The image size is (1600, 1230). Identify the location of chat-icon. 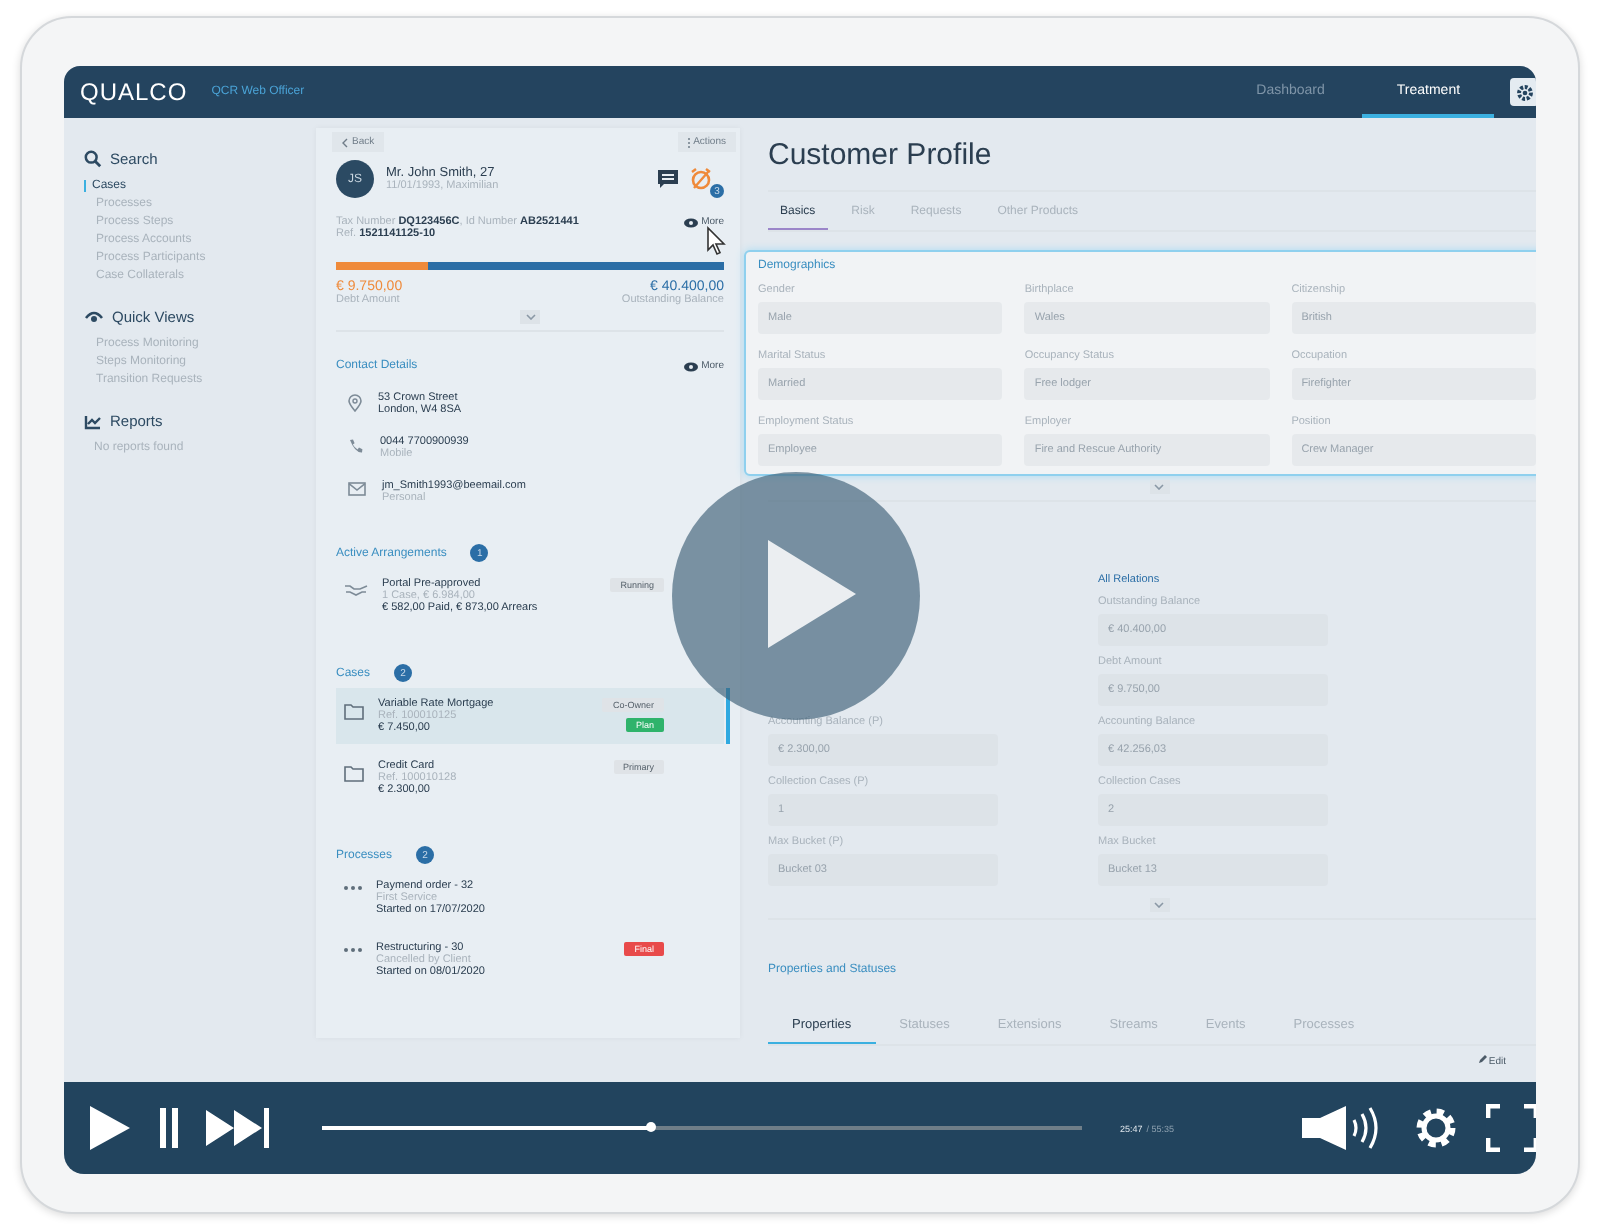
(668, 179).